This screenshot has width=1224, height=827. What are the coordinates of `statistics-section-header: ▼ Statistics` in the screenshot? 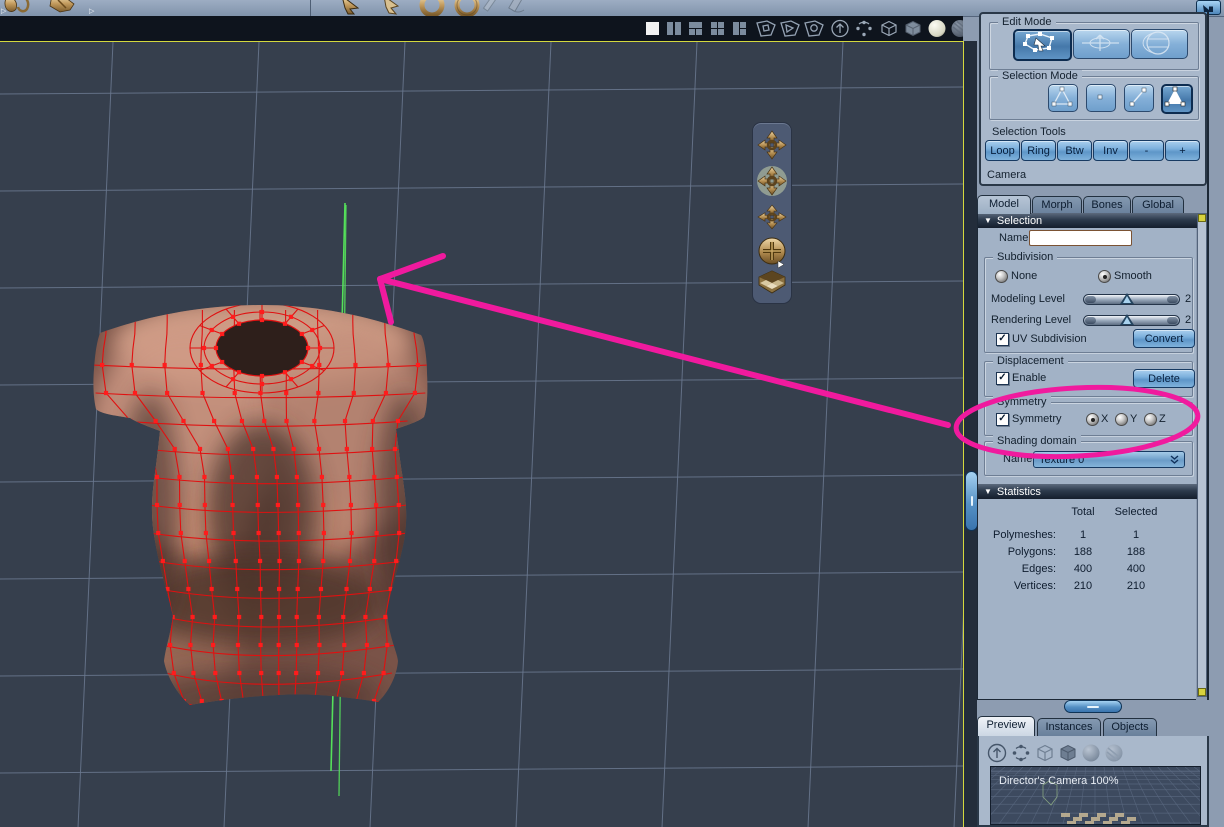 It's located at (1087, 491).